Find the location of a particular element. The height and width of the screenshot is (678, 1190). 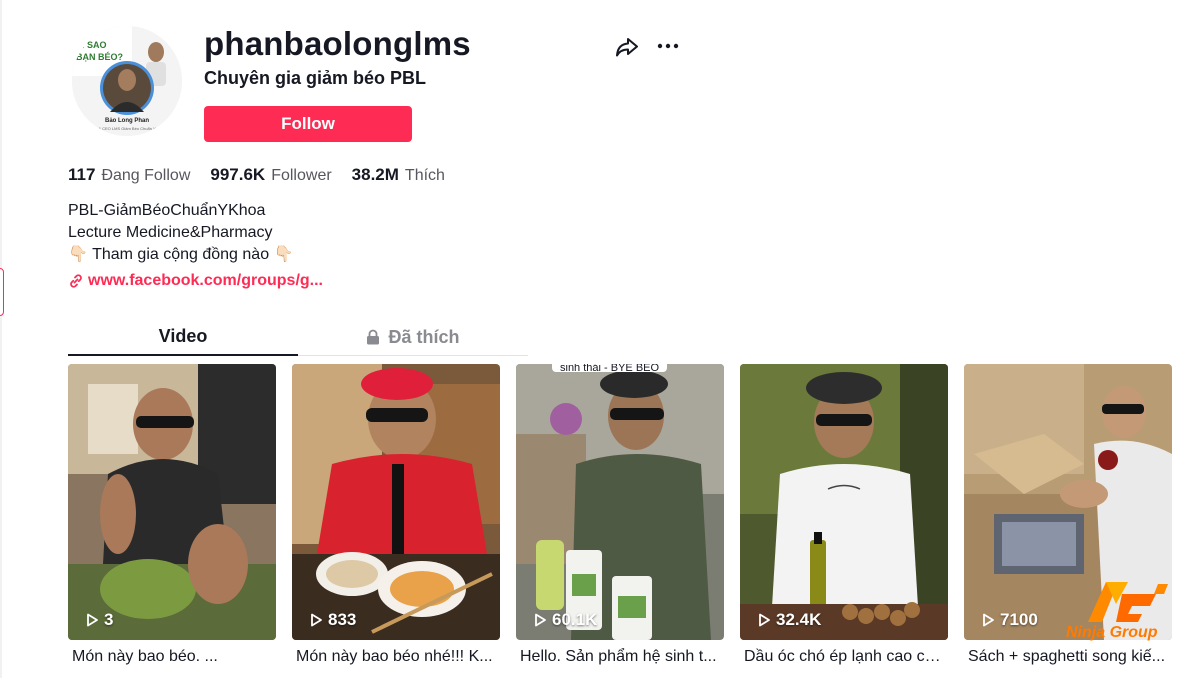

left-sidebar-edge is located at coordinates (1, 339).